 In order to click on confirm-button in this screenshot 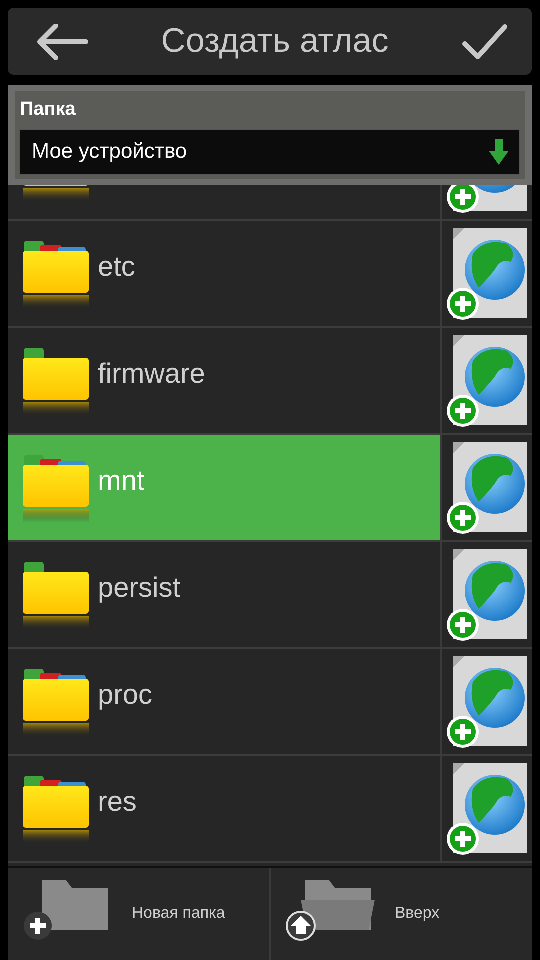, I will do `click(485, 42)`.